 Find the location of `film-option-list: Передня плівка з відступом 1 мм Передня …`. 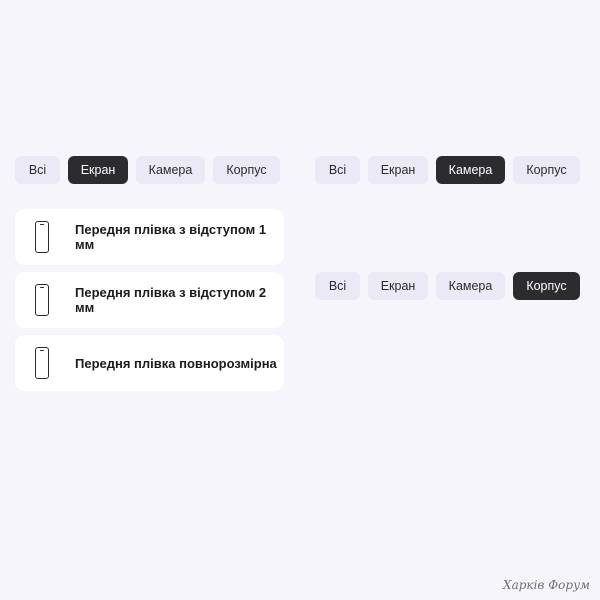

film-option-list: Передня плівка з відступом 1 мм Передня … is located at coordinates (149, 303).